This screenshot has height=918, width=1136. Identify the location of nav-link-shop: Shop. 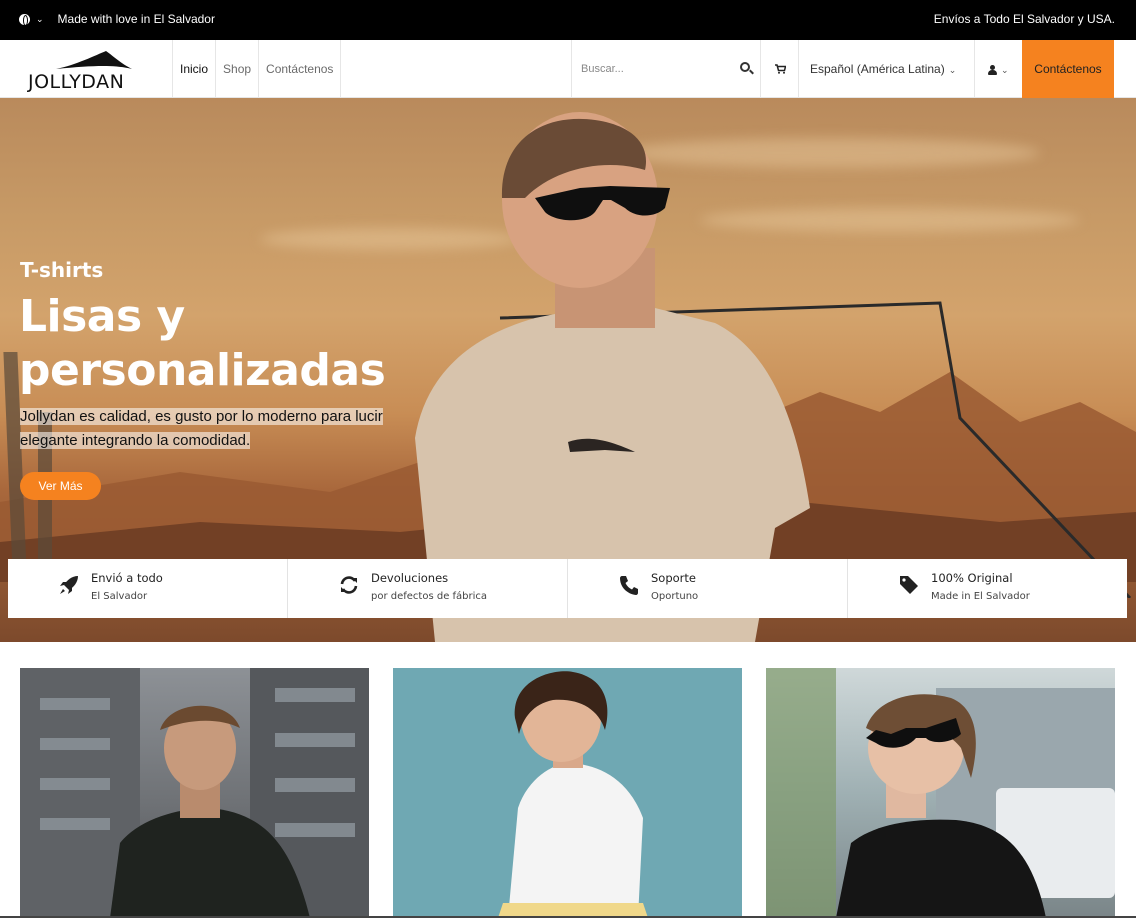
(236, 69).